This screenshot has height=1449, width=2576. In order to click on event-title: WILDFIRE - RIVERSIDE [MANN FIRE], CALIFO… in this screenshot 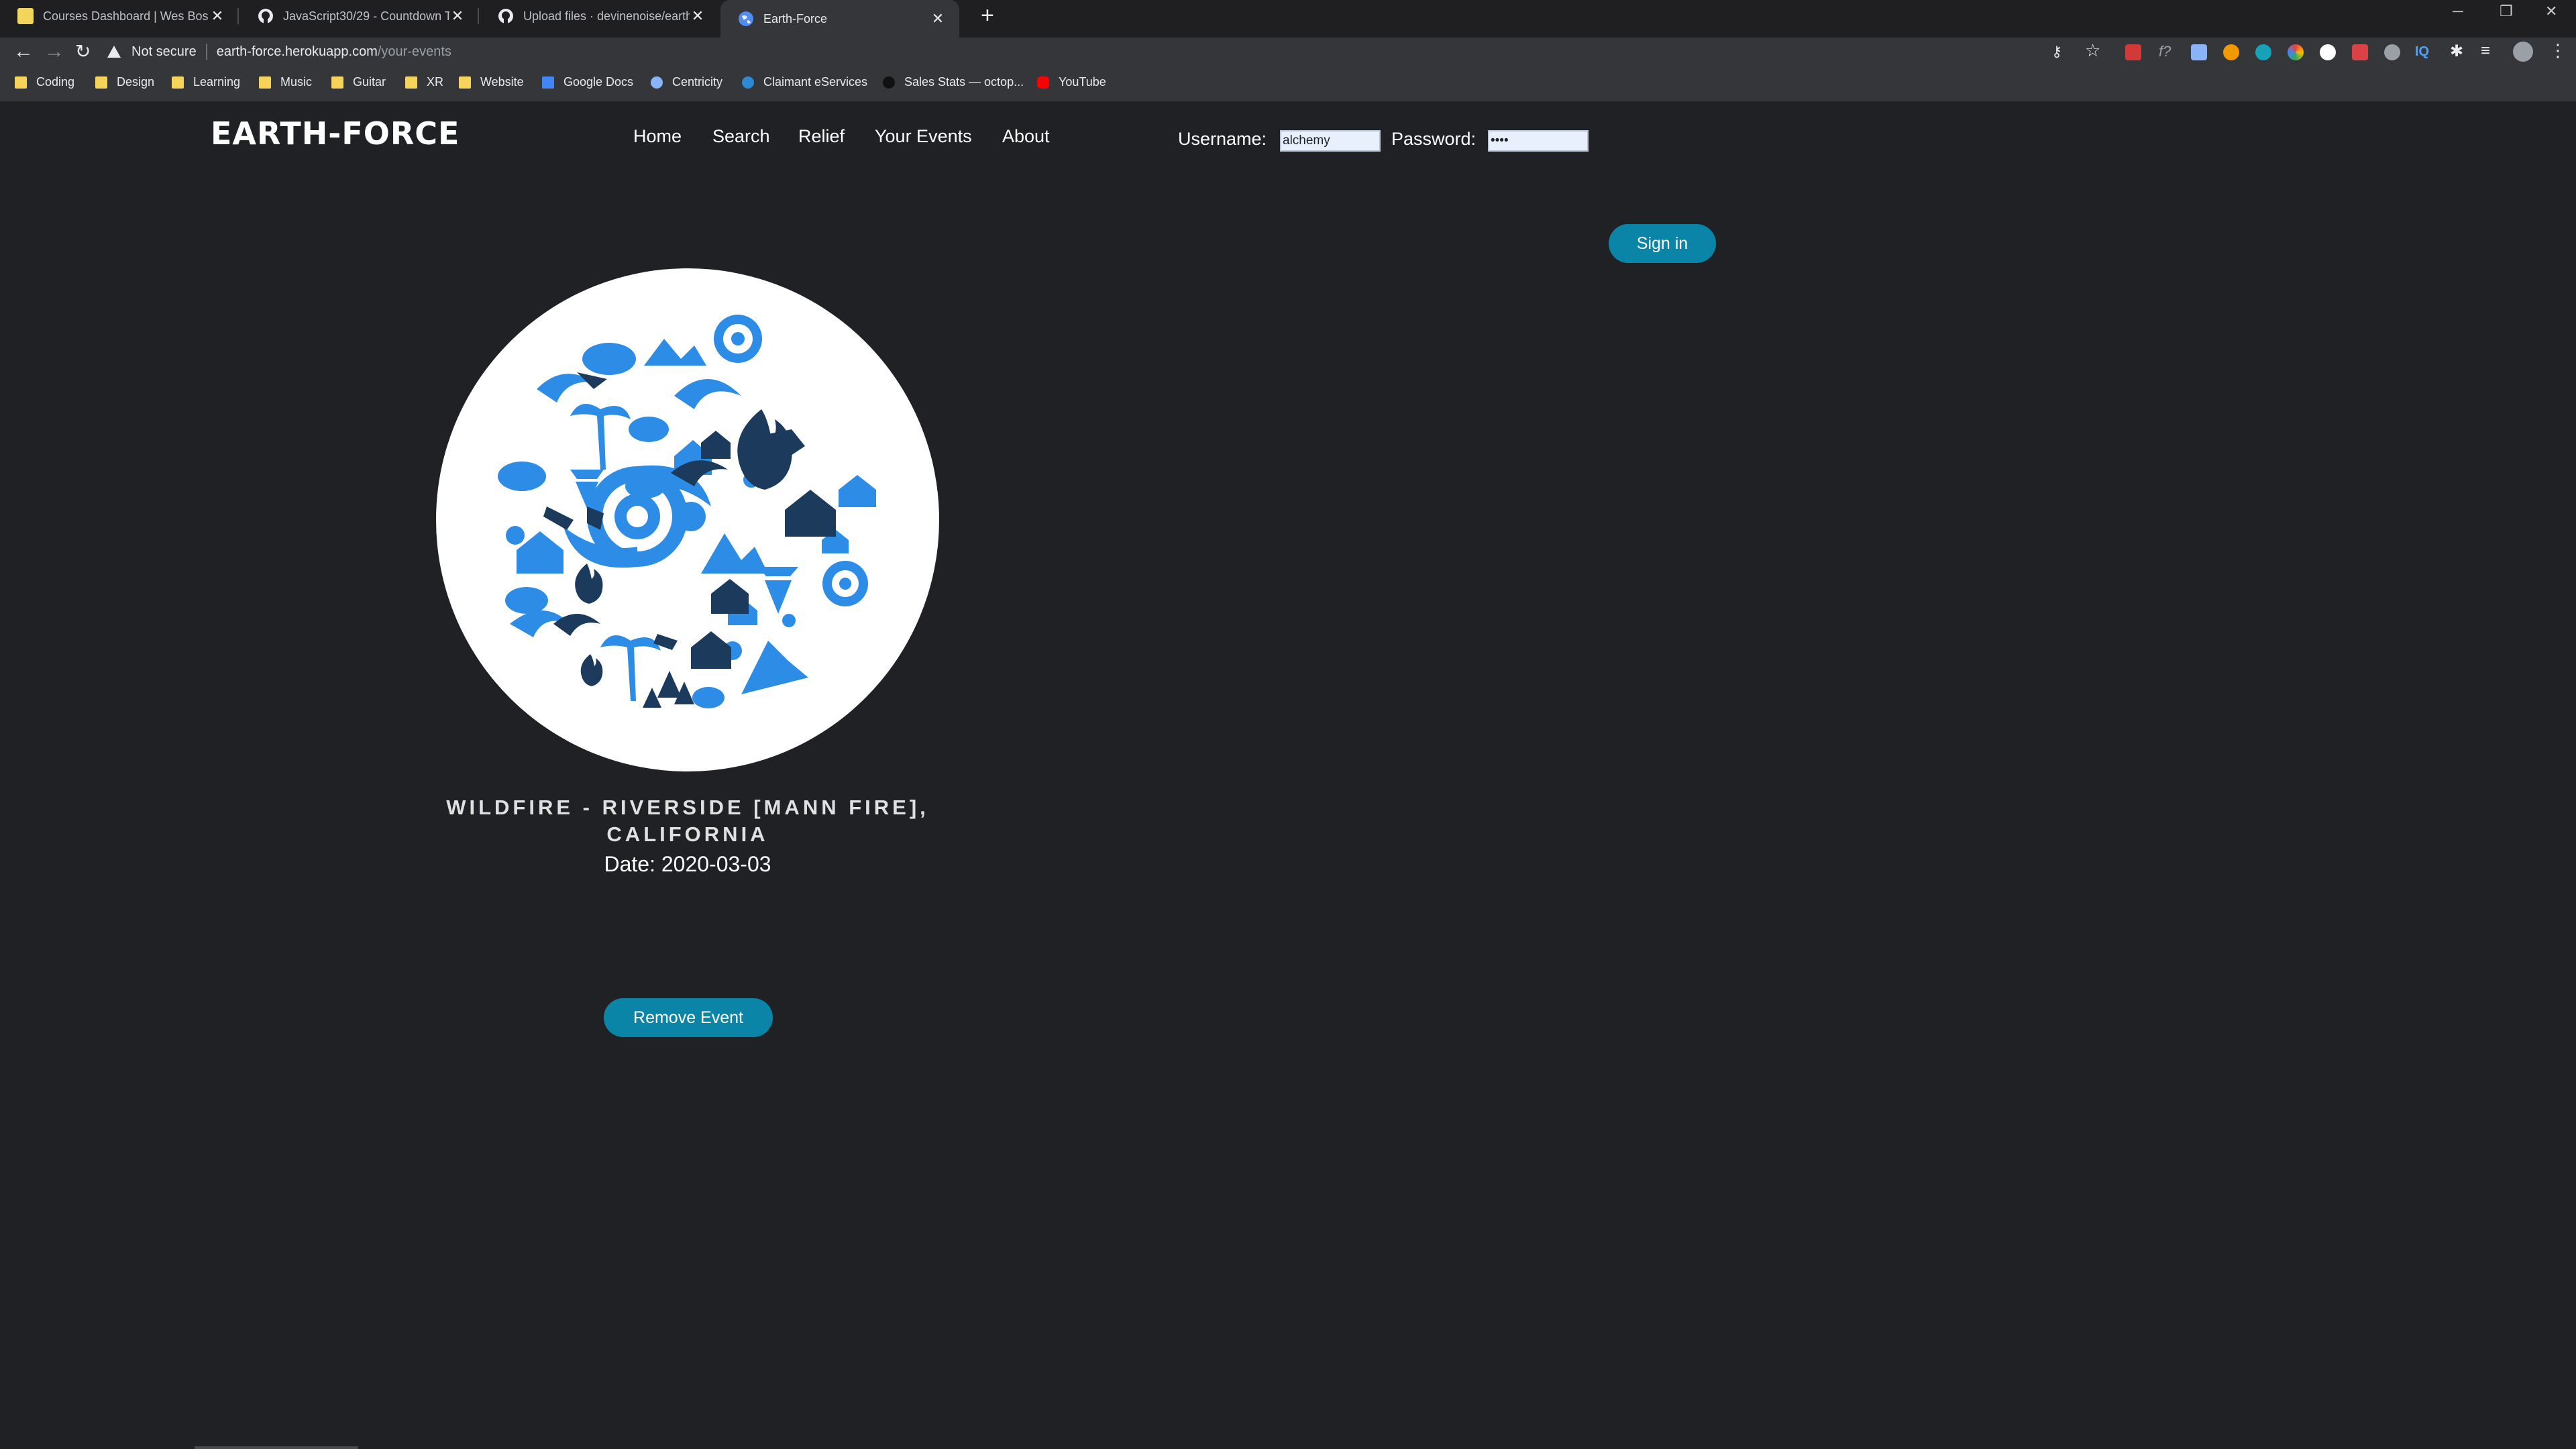, I will do `click(687, 821)`.